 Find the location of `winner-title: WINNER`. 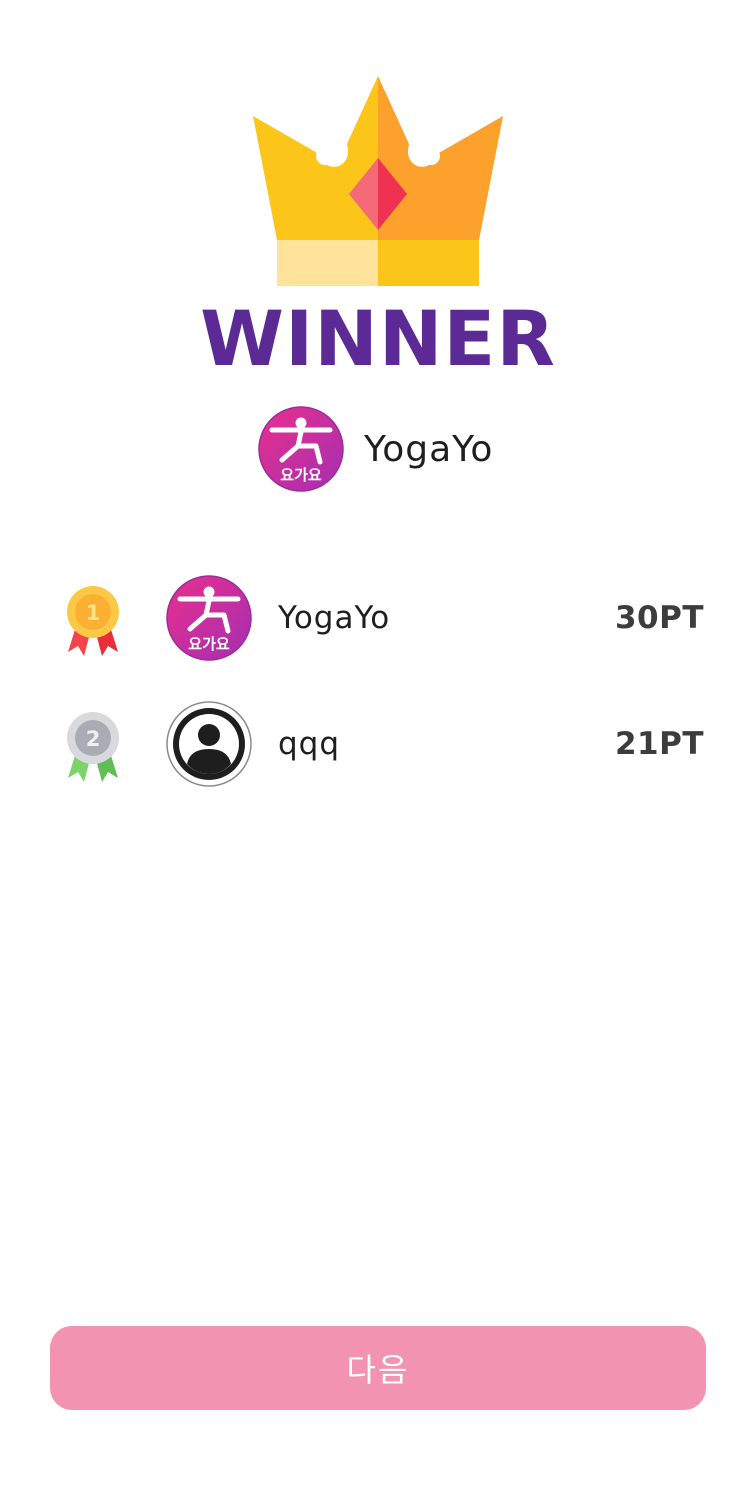

winner-title: WINNER is located at coordinates (378, 338).